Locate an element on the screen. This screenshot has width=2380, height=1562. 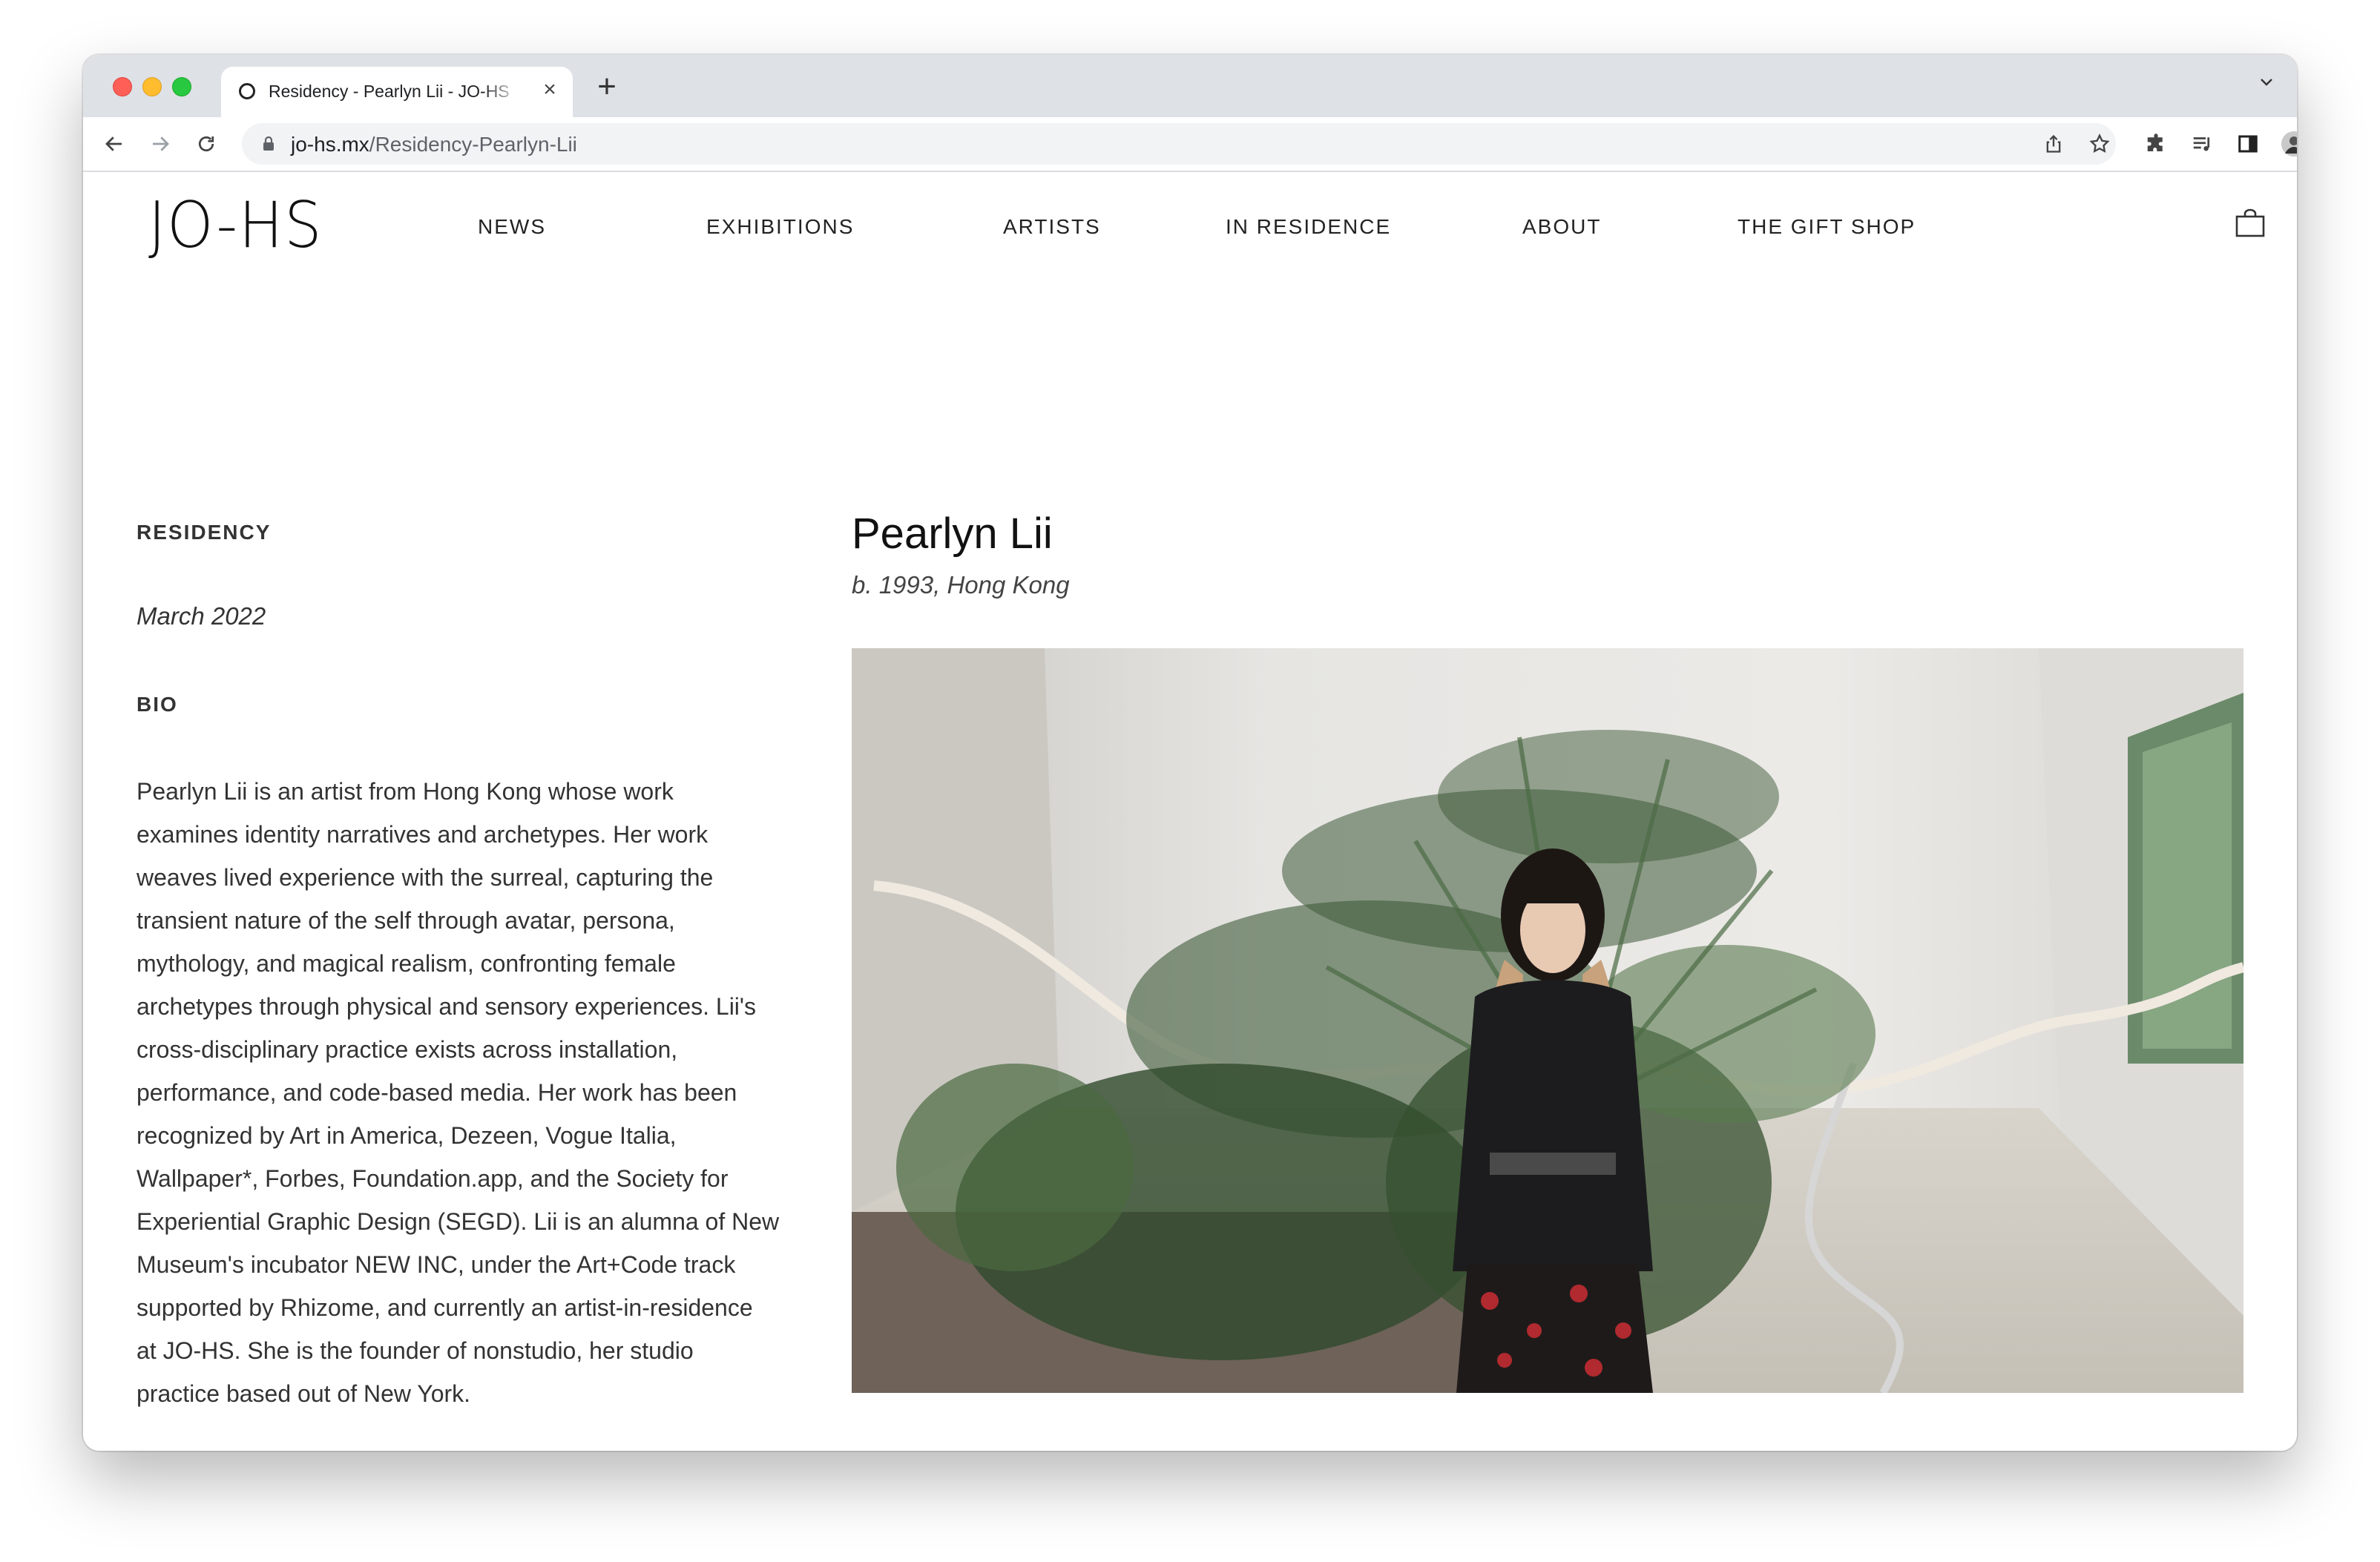
site-logo: JO-HS is located at coordinates (235, 225).